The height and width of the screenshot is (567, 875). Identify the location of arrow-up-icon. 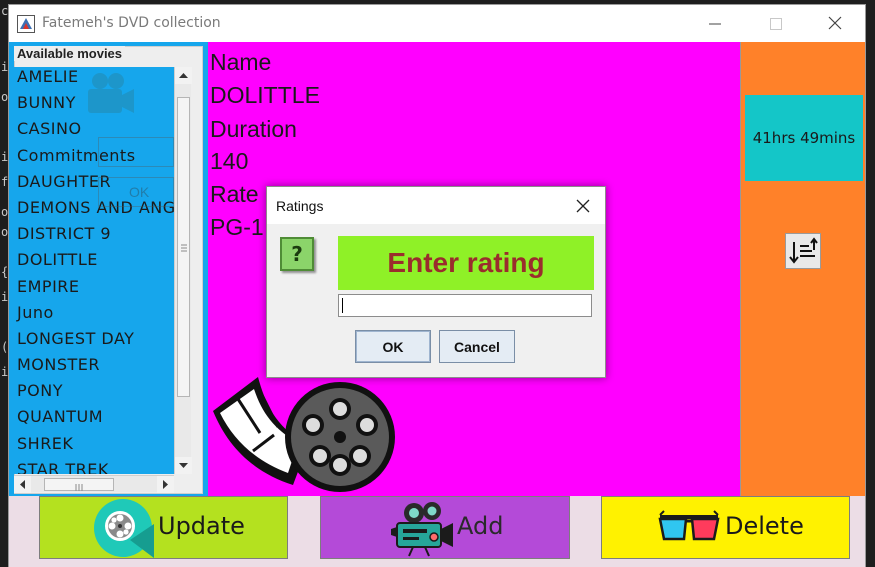
(183, 75).